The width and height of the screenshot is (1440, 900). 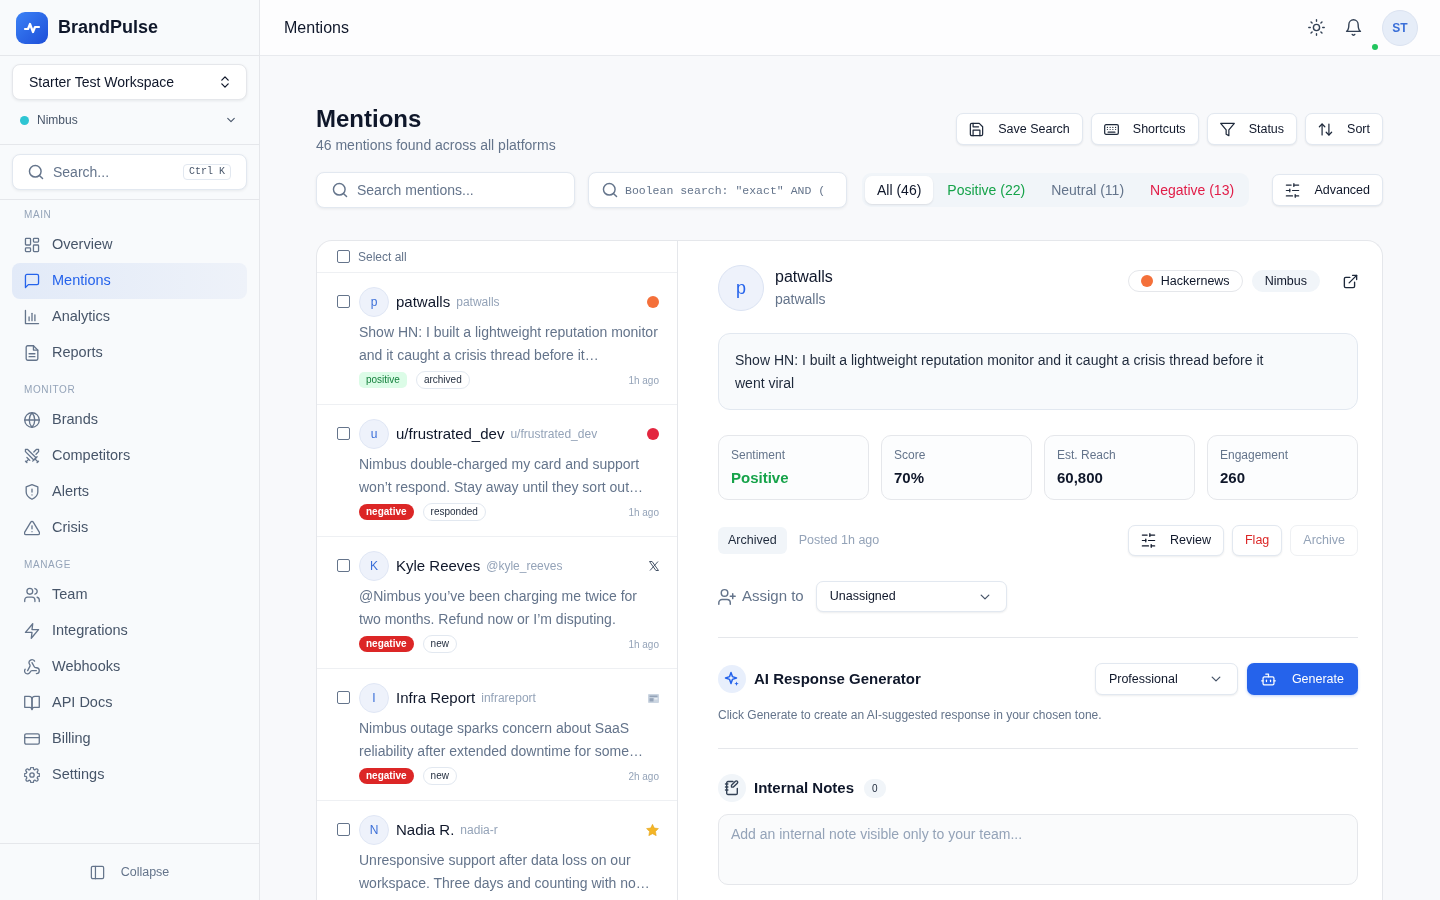 I want to click on note-count: 0, so click(x=875, y=788).